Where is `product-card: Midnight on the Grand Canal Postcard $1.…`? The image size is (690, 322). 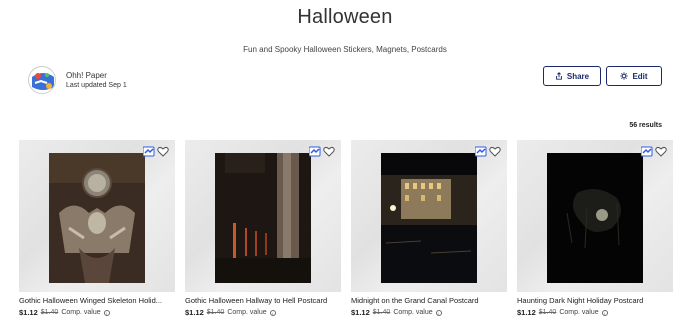
product-card: Midnight on the Grand Canal Postcard $1.… is located at coordinates (429, 228).